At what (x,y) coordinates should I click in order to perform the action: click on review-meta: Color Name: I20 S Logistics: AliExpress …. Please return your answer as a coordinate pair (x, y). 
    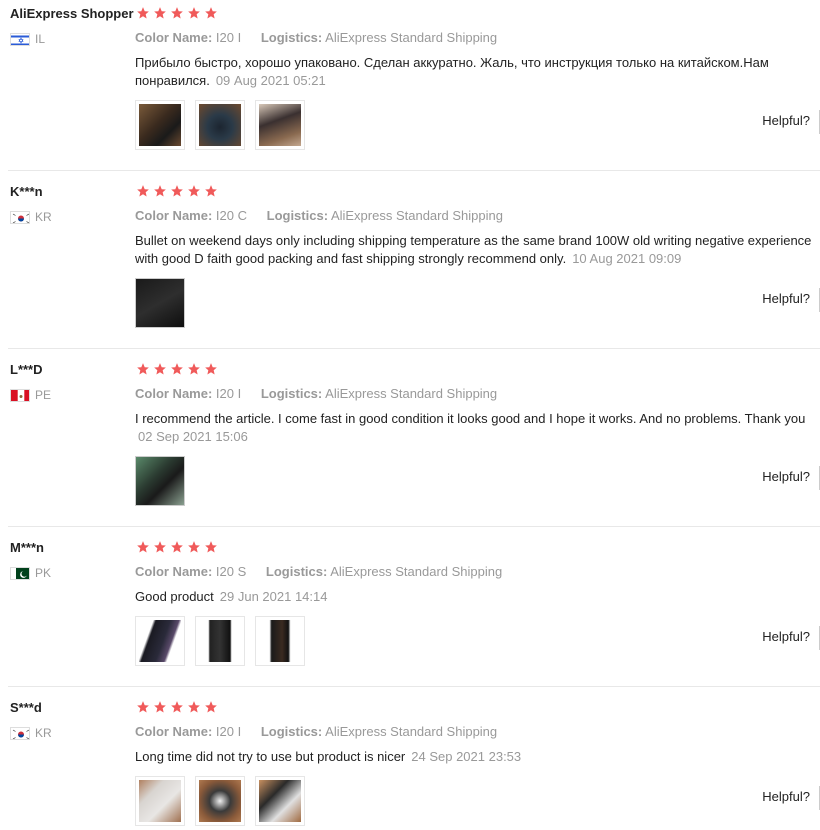
    Looking at the image, I should click on (326, 571).